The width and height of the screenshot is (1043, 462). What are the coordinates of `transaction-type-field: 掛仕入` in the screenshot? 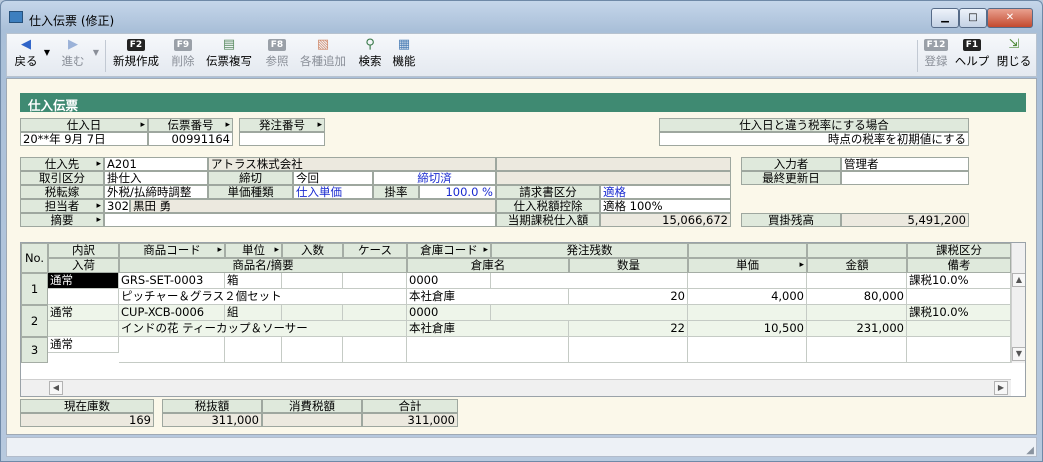 It's located at (156, 178).